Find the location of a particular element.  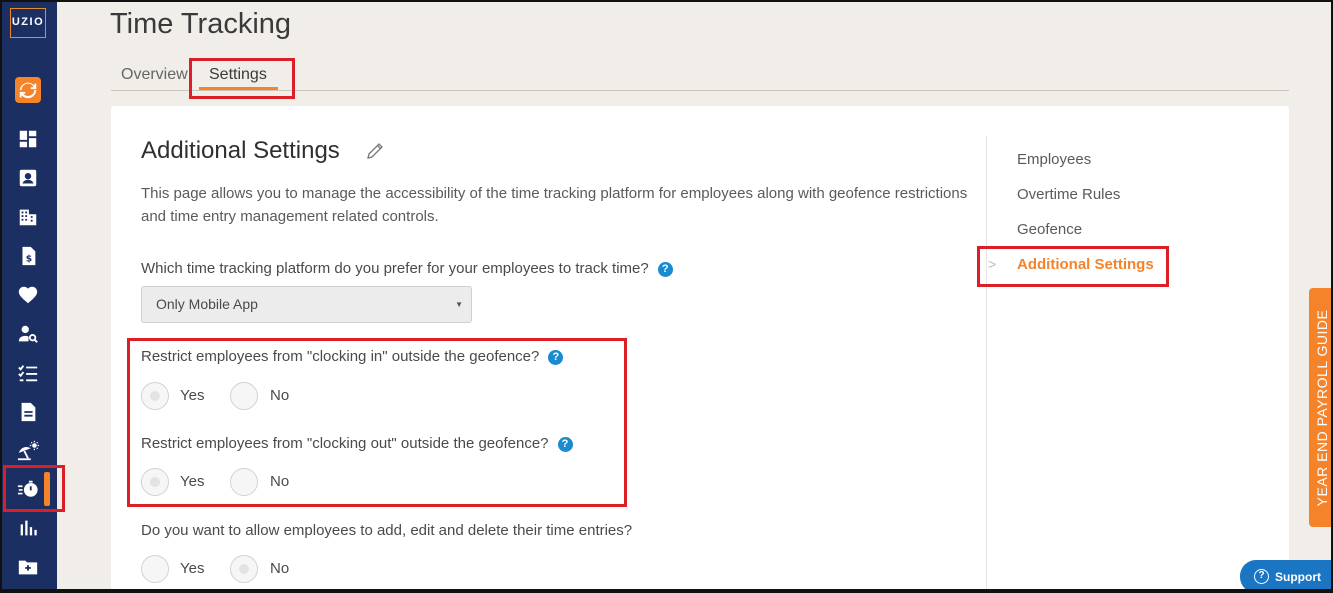

user-search-icon is located at coordinates (28, 334).